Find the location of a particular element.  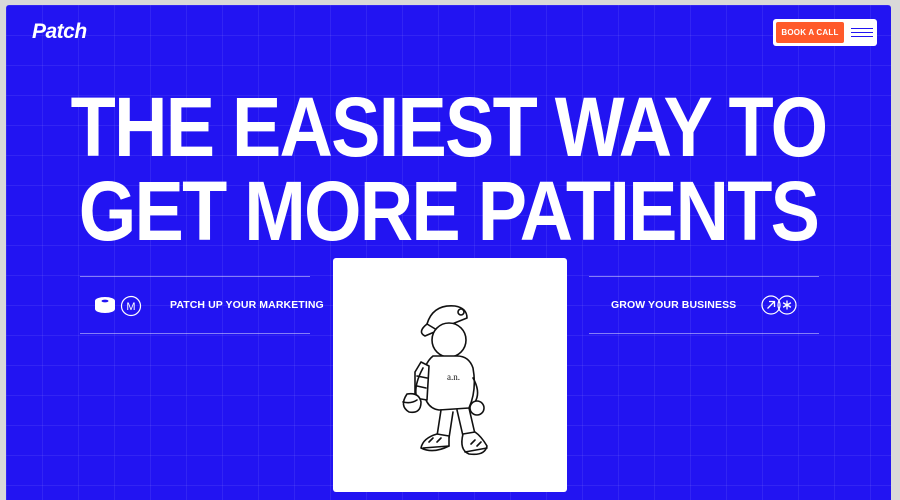

grow-business-label: GROW YOUR BUSINESS is located at coordinates (674, 305).